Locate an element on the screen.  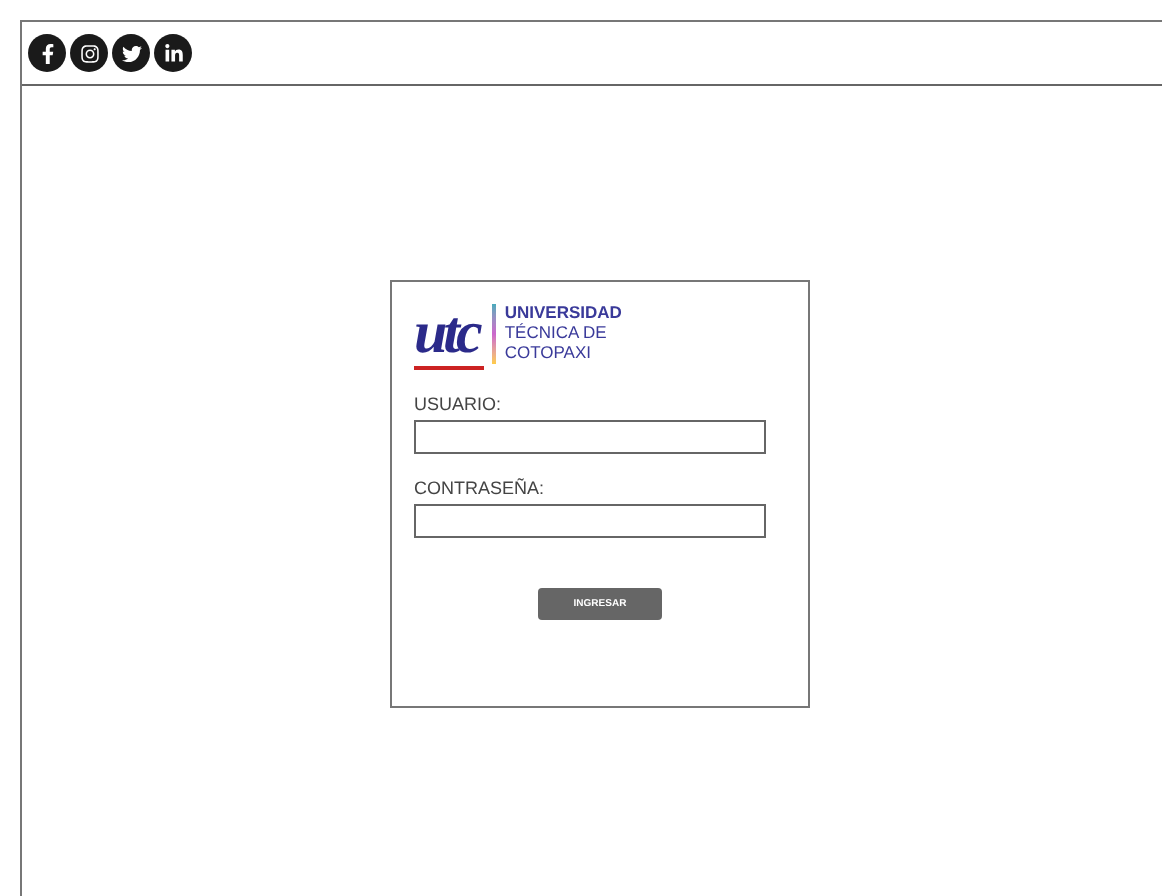
field-label: CONTRASEÑA: is located at coordinates (480, 488).